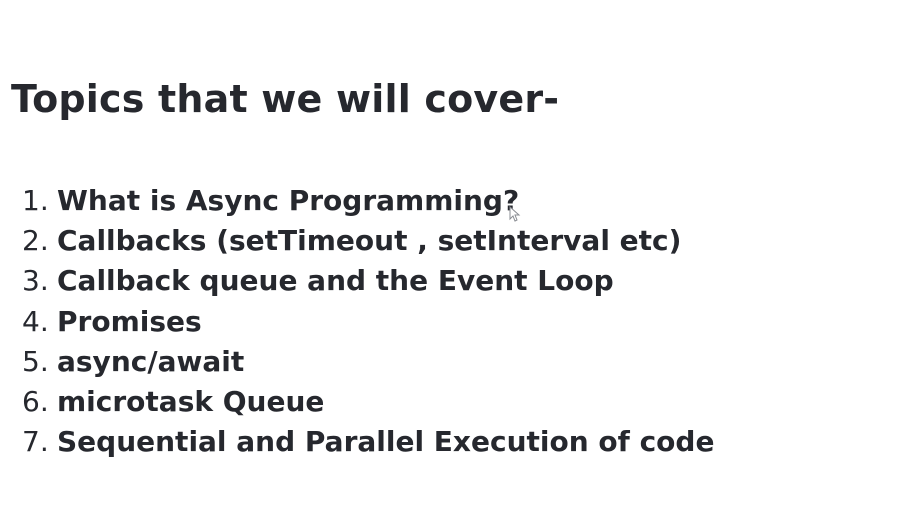 The image size is (917, 520). I want to click on topic-text: Callbacks (setTimeout , setInterval etc), so click(369, 241).